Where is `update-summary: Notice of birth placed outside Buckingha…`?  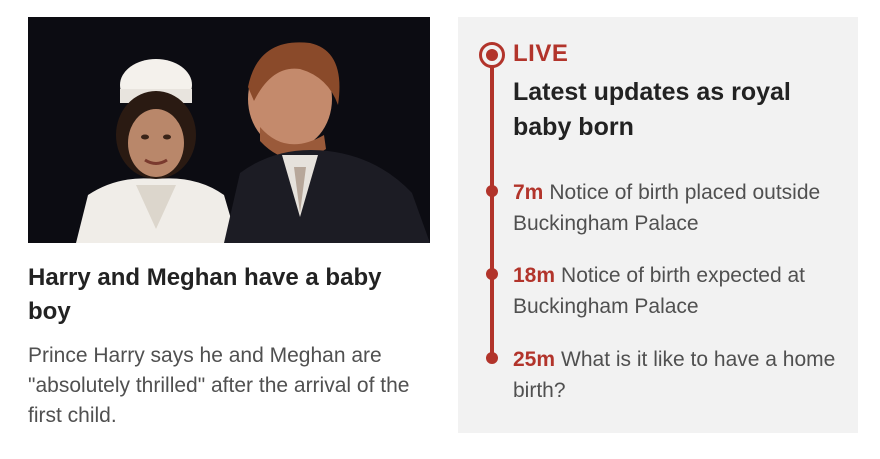 update-summary: Notice of birth placed outside Buckingha… is located at coordinates (667, 208).